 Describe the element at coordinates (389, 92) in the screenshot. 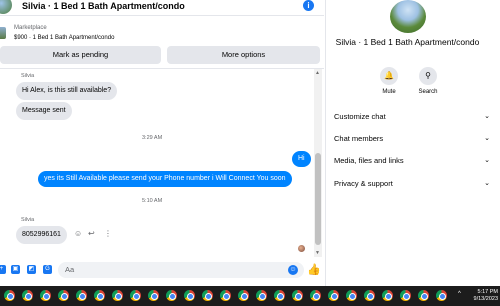

I see `mute-label: Mute` at that location.